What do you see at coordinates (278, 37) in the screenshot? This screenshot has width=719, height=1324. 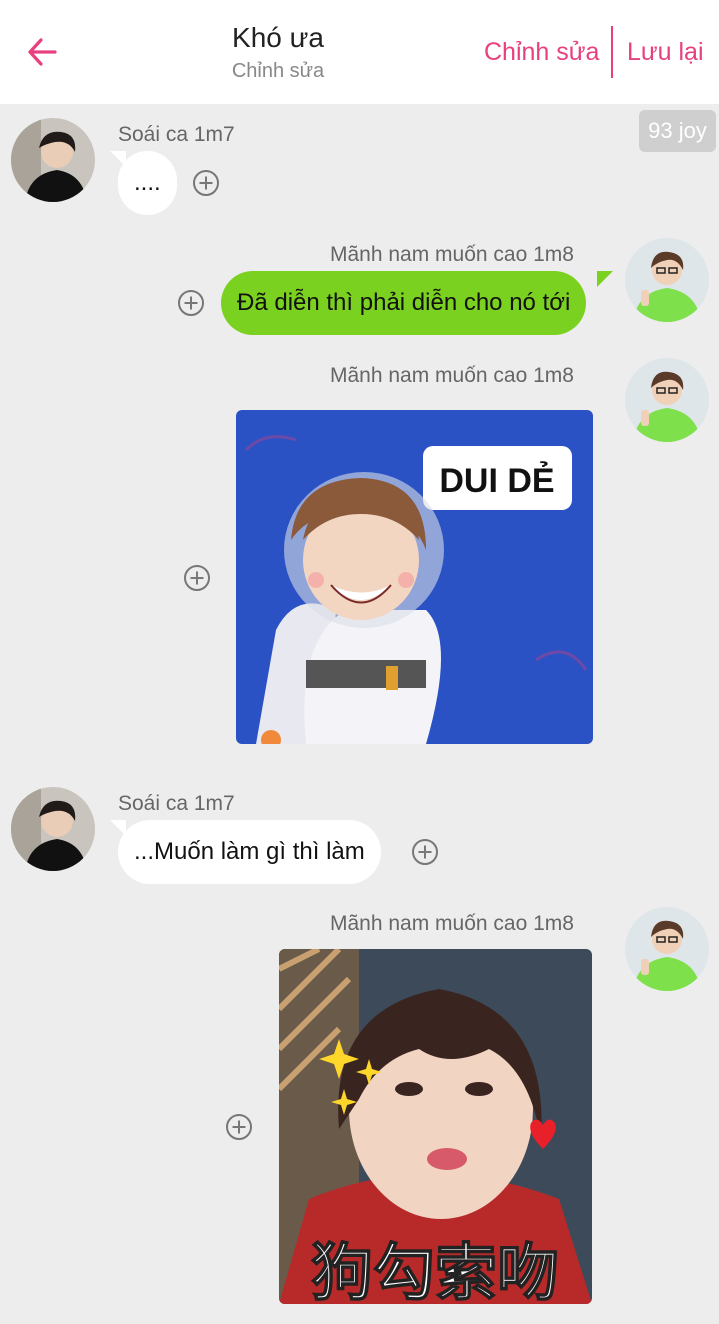 I see `page-title: Khó ưa` at bounding box center [278, 37].